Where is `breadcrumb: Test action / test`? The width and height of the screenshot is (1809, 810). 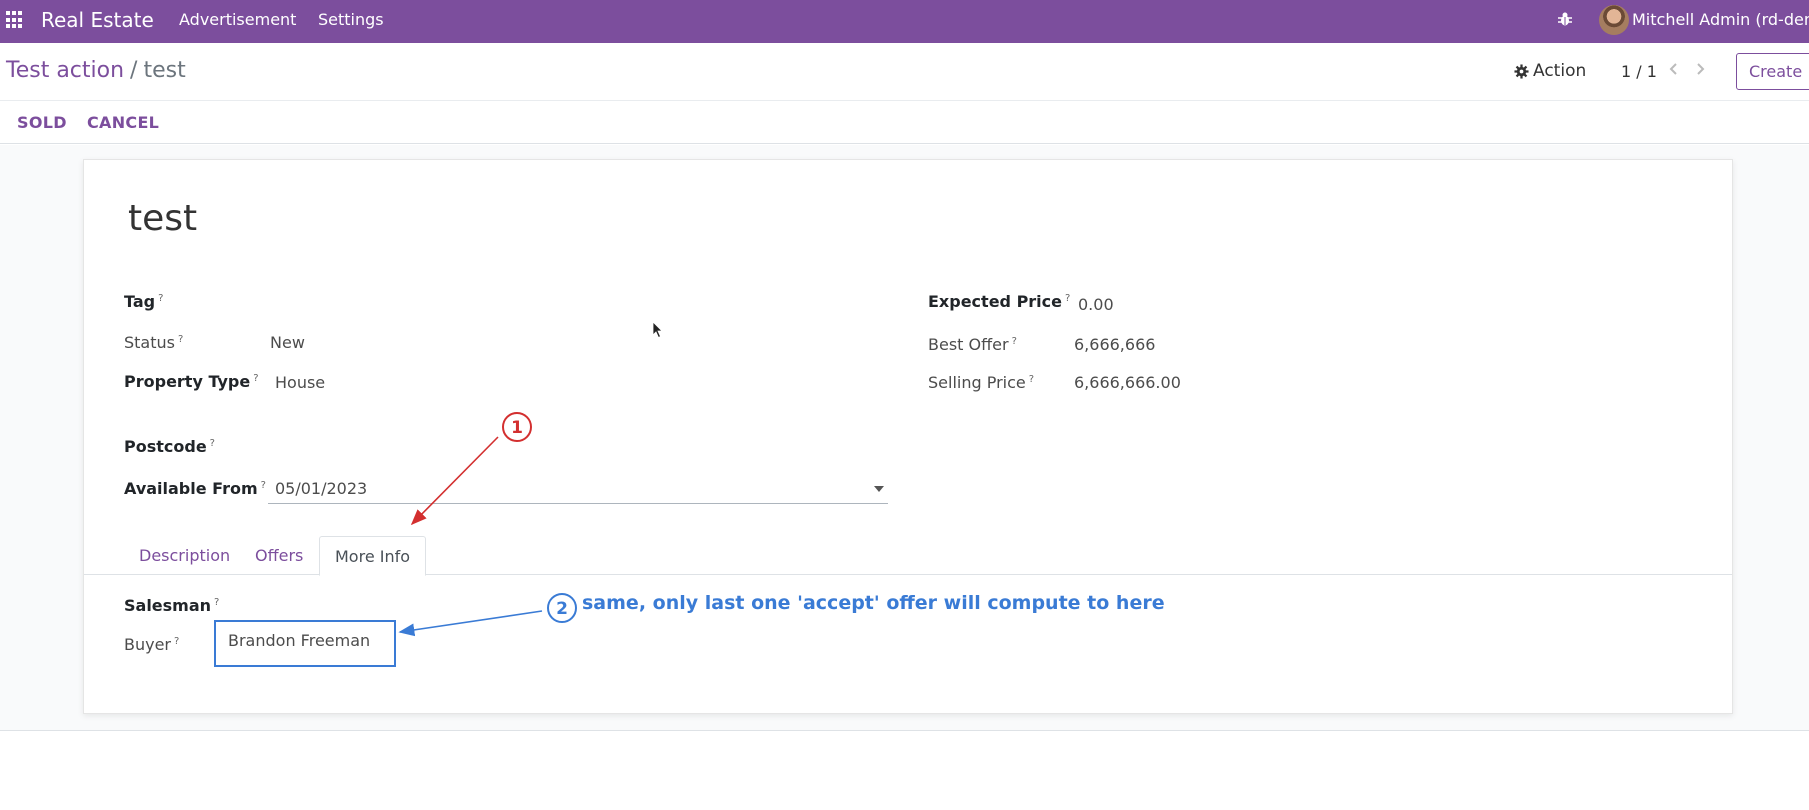
breadcrumb: Test action / test is located at coordinates (96, 70).